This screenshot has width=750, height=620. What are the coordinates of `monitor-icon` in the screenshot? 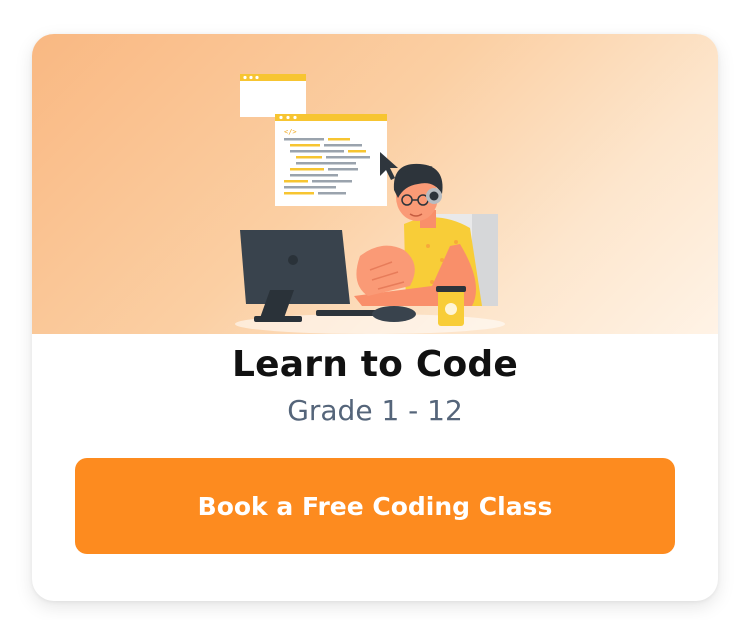 It's located at (295, 276).